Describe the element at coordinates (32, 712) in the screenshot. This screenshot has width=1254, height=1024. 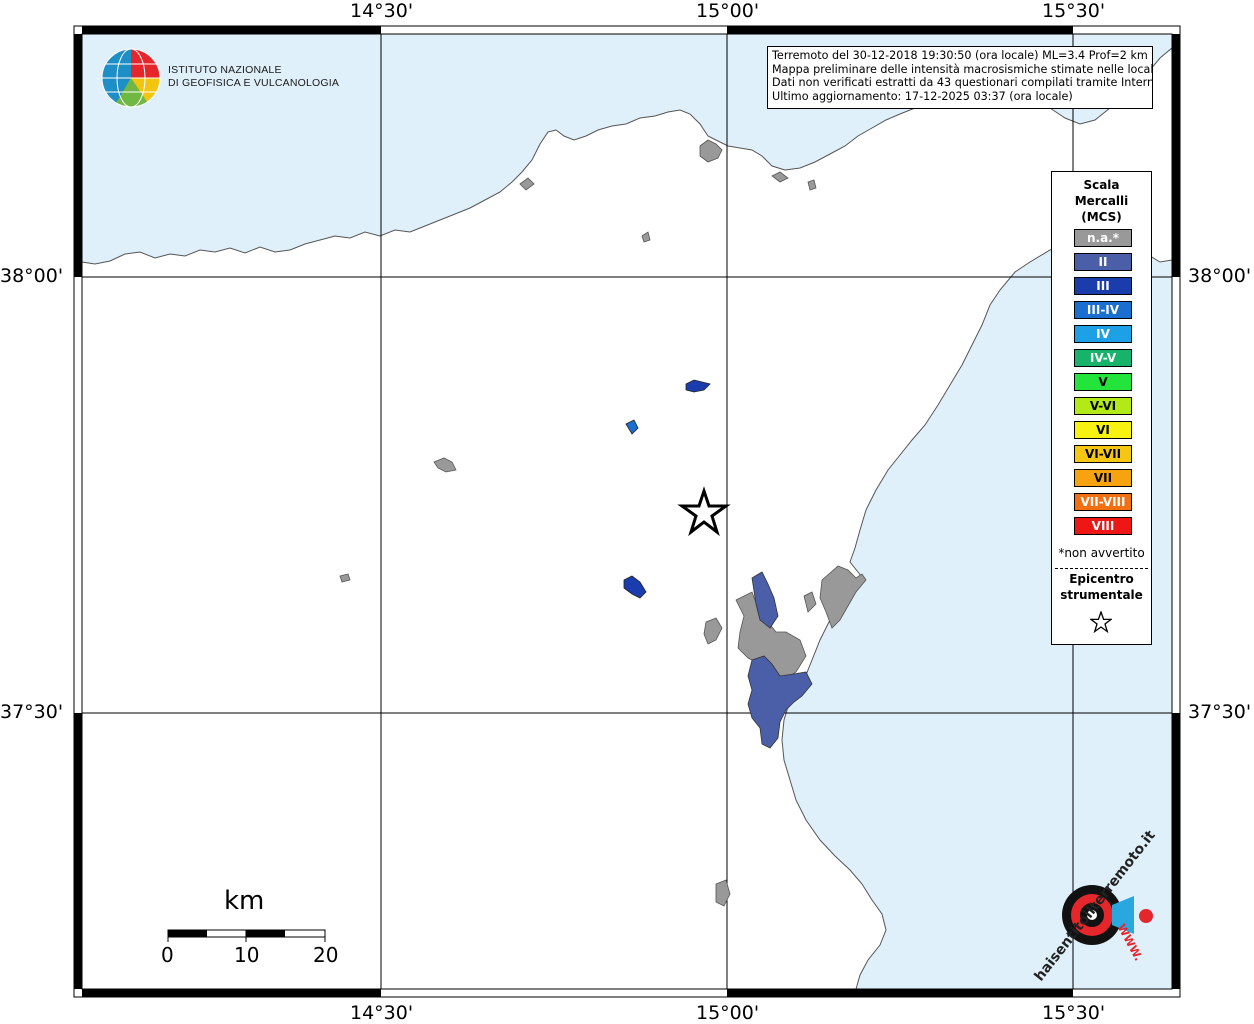
I see `lat-tick-left-2: 37°30'` at that location.